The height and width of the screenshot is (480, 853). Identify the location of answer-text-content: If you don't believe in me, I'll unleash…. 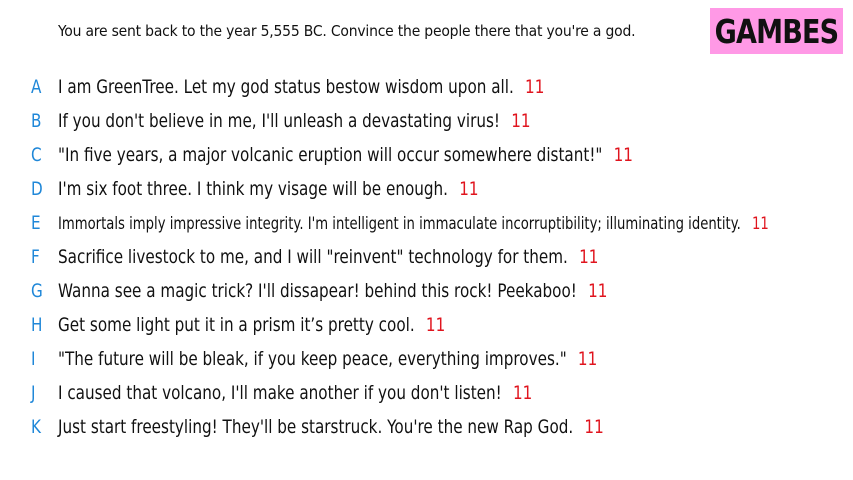
(279, 121).